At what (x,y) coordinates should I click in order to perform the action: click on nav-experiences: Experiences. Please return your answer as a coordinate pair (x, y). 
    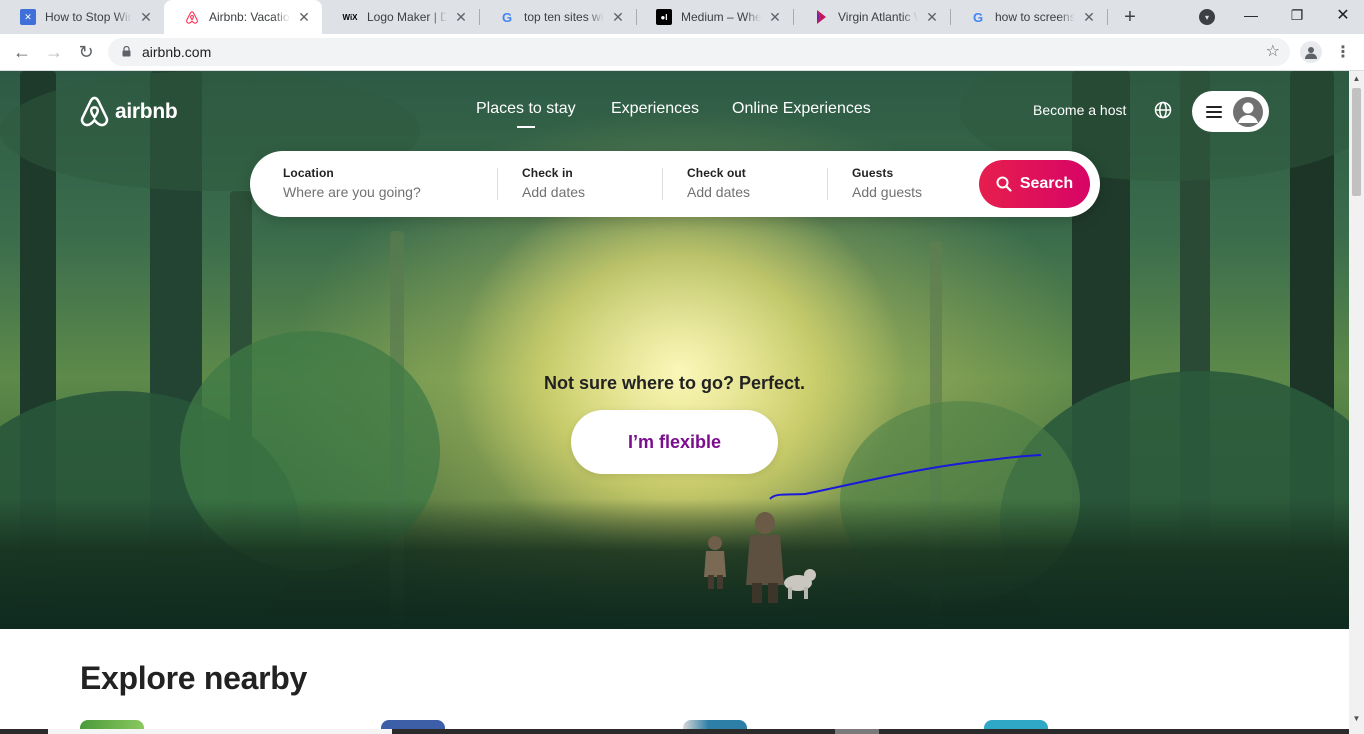
    Looking at the image, I should click on (655, 109).